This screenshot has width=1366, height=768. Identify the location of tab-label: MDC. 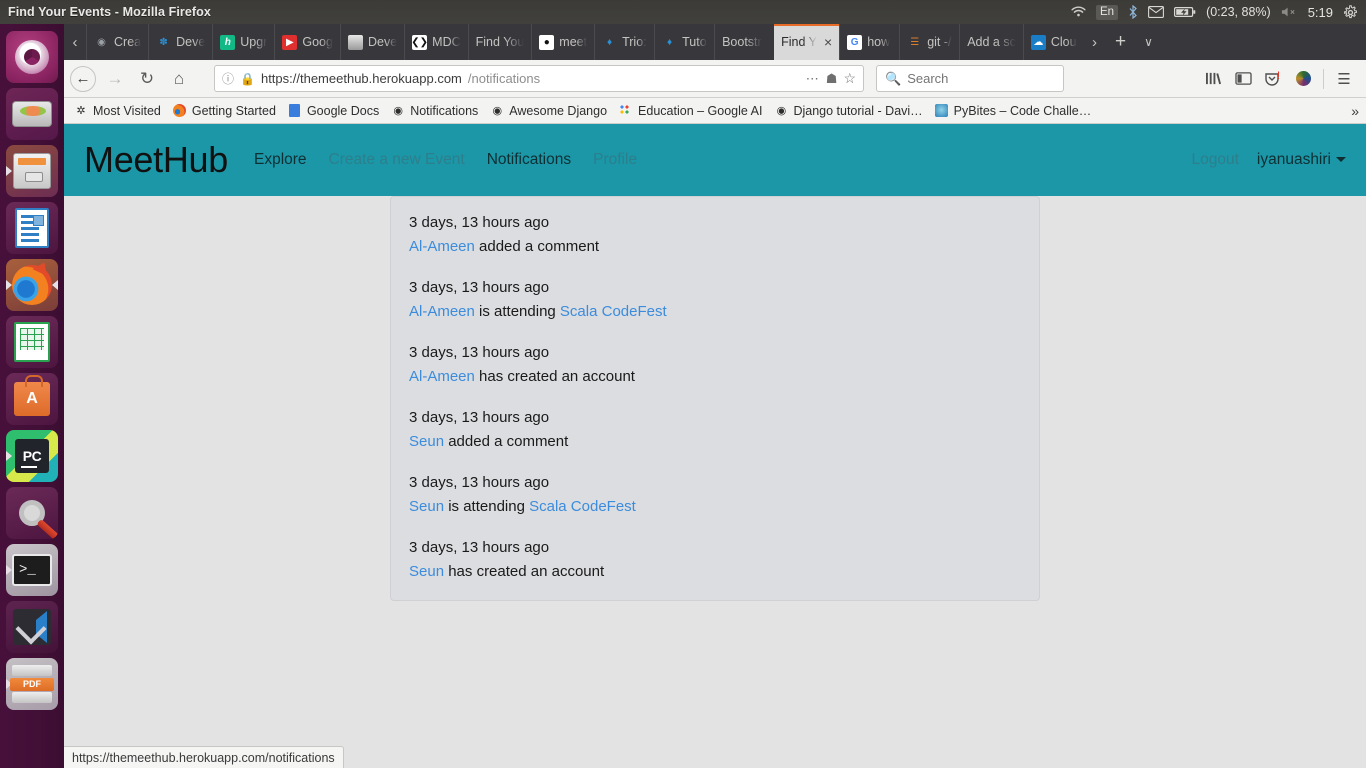
(446, 42).